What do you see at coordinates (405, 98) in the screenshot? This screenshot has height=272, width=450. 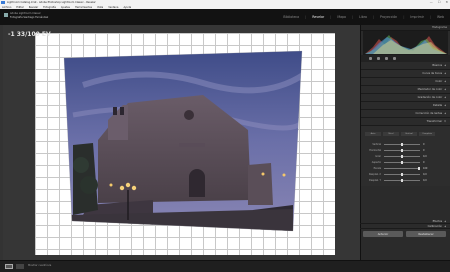 I see `section-gradacion: Gradación de color ◀` at bounding box center [405, 98].